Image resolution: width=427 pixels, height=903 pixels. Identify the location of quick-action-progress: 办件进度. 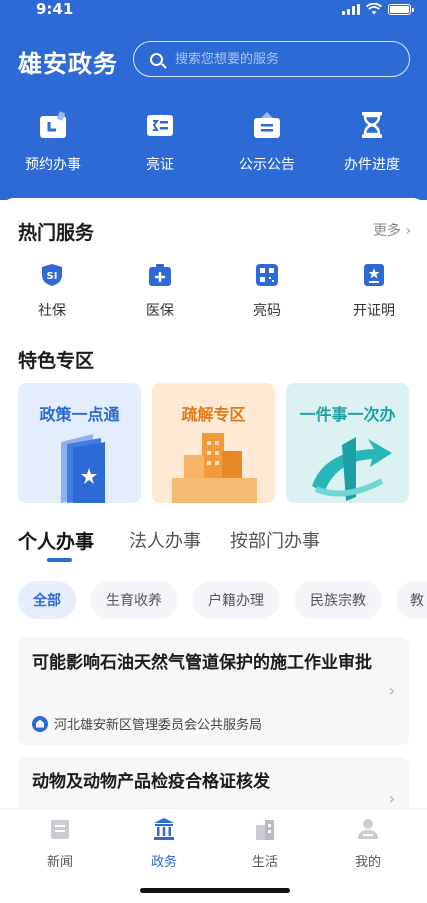
(372, 142).